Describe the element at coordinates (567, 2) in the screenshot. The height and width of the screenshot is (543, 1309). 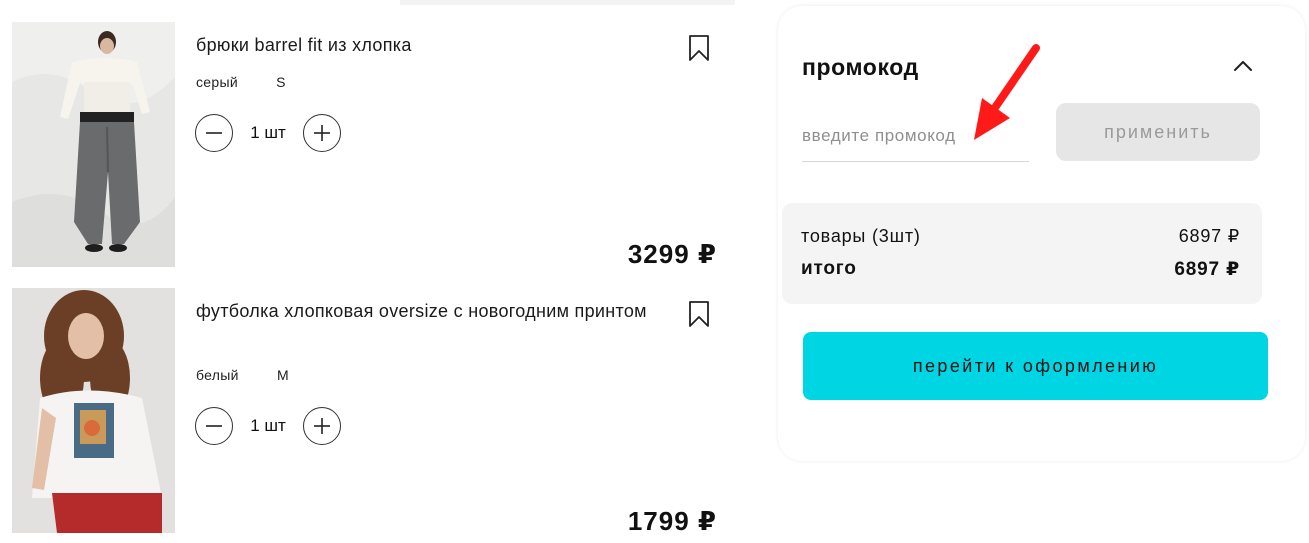
I see `top-divider` at that location.